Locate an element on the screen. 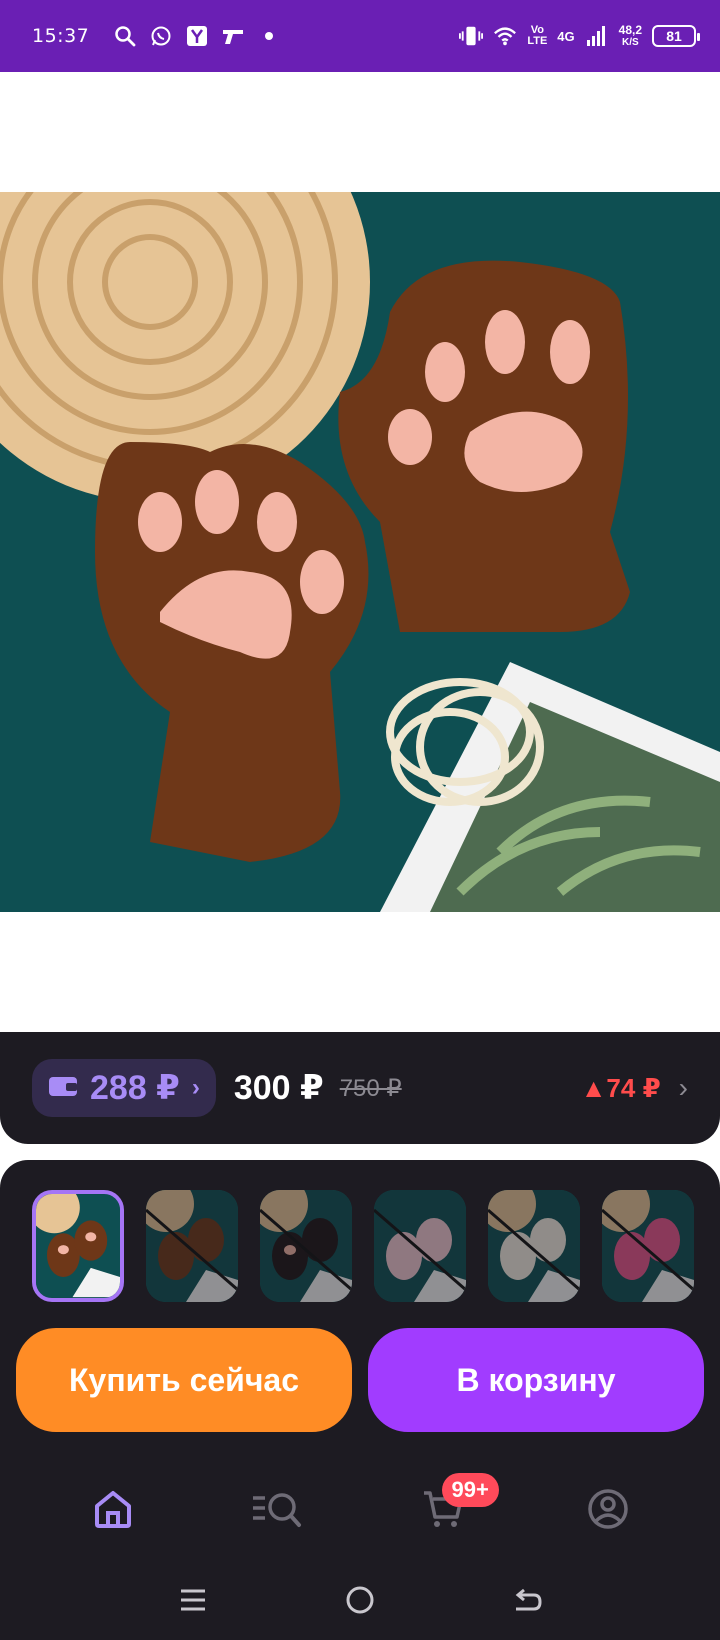 This screenshot has height=1640, width=720. home-circle-icon is located at coordinates (360, 1600).